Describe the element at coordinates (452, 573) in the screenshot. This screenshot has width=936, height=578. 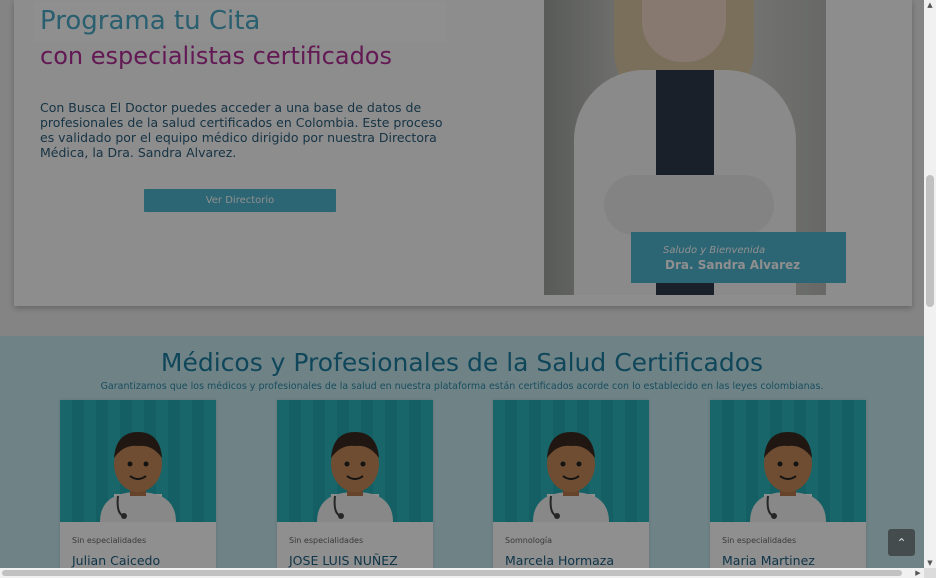
I see `horizontal-scroll-thumb` at that location.